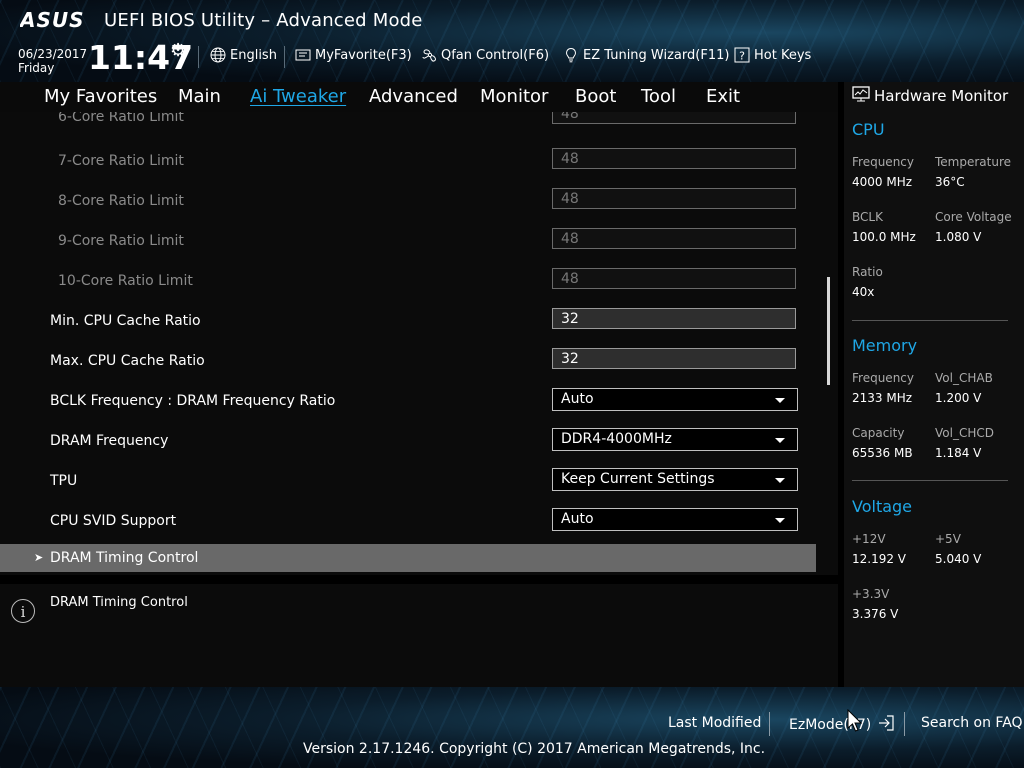 Image resolution: width=1024 pixels, height=768 pixels. I want to click on ezmode-button: EzMode(F7), so click(842, 725).